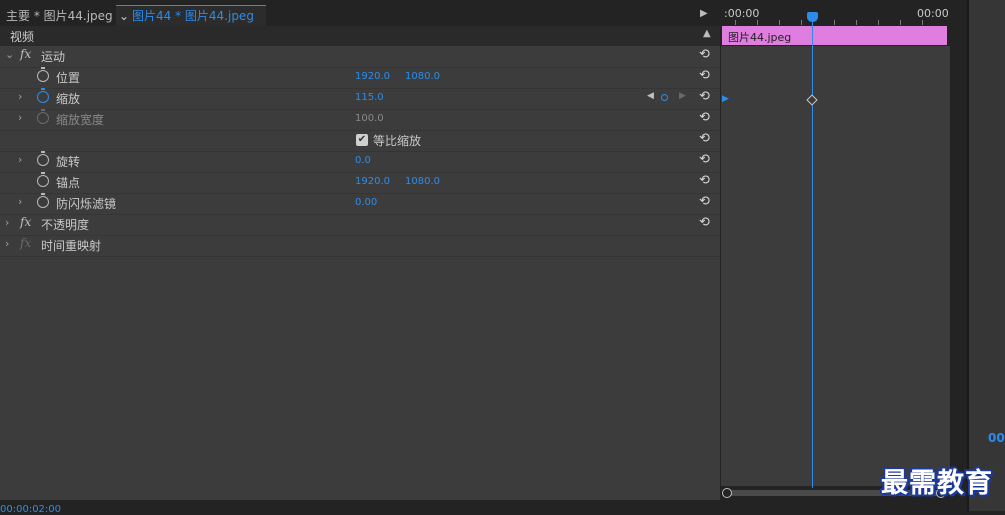  I want to click on tab-effect-controls: ⌄ 图片44 * 图片44.jpeg, so click(191, 16).